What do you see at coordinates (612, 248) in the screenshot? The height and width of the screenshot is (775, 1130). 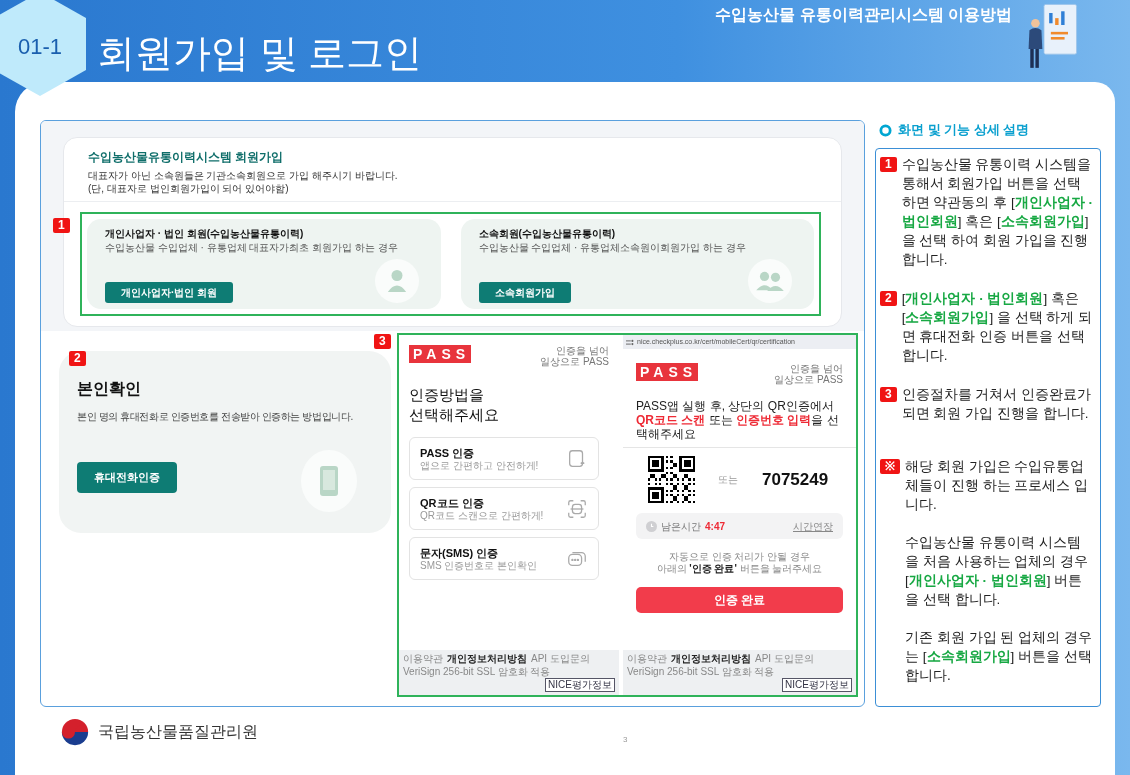 I see `card-description: 수입농산물 수입업체 · 유통업체소속원이회원가입 하는 경우` at bounding box center [612, 248].